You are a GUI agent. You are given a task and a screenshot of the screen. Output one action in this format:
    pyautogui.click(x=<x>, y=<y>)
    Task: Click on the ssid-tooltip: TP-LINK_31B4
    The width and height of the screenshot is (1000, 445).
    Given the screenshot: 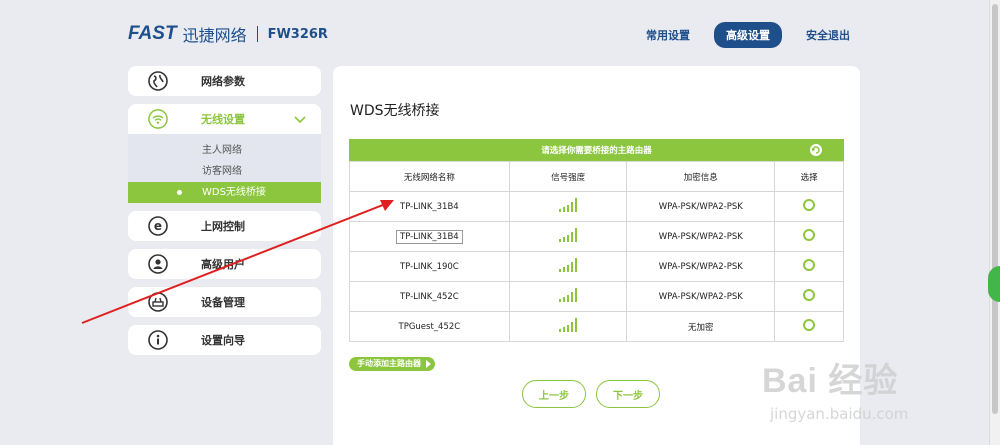 What is the action you would take?
    pyautogui.click(x=429, y=236)
    